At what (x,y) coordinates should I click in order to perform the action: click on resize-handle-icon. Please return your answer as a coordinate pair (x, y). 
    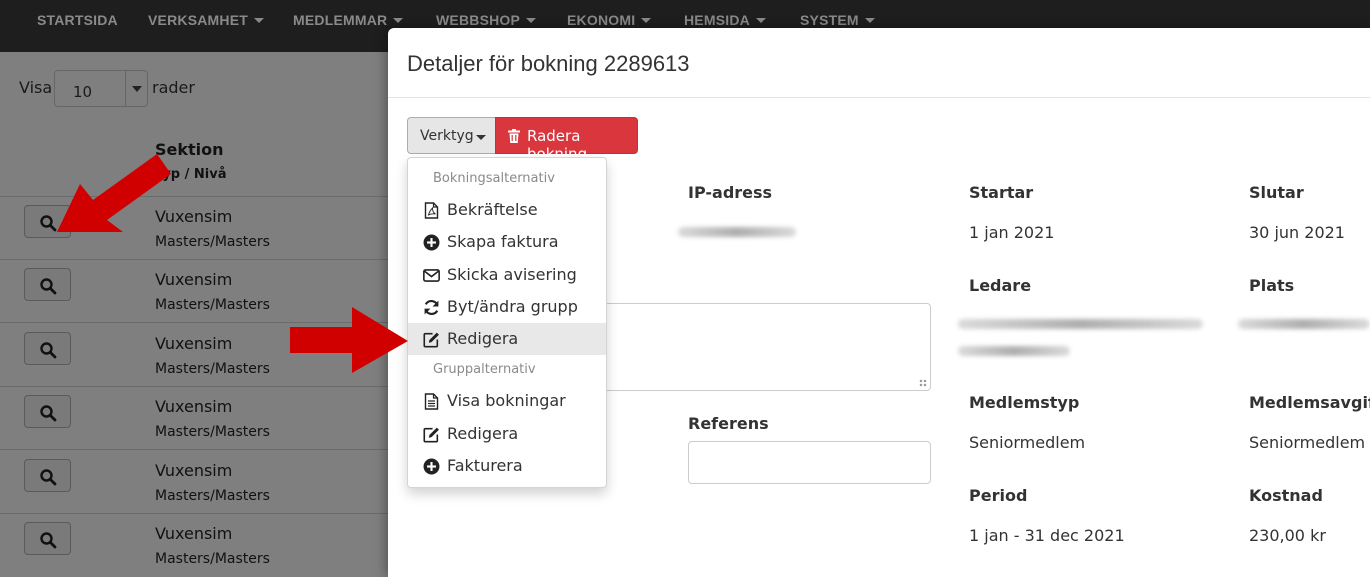
    Looking at the image, I should click on (923, 383).